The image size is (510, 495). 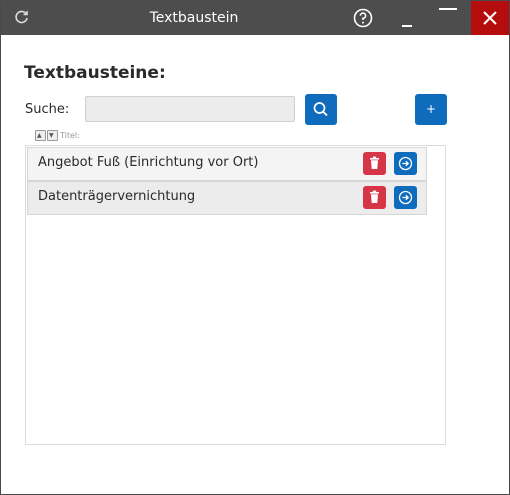 I want to click on list-item-title: Angebot Fuß (Einrichtung vor Ort), so click(x=148, y=162).